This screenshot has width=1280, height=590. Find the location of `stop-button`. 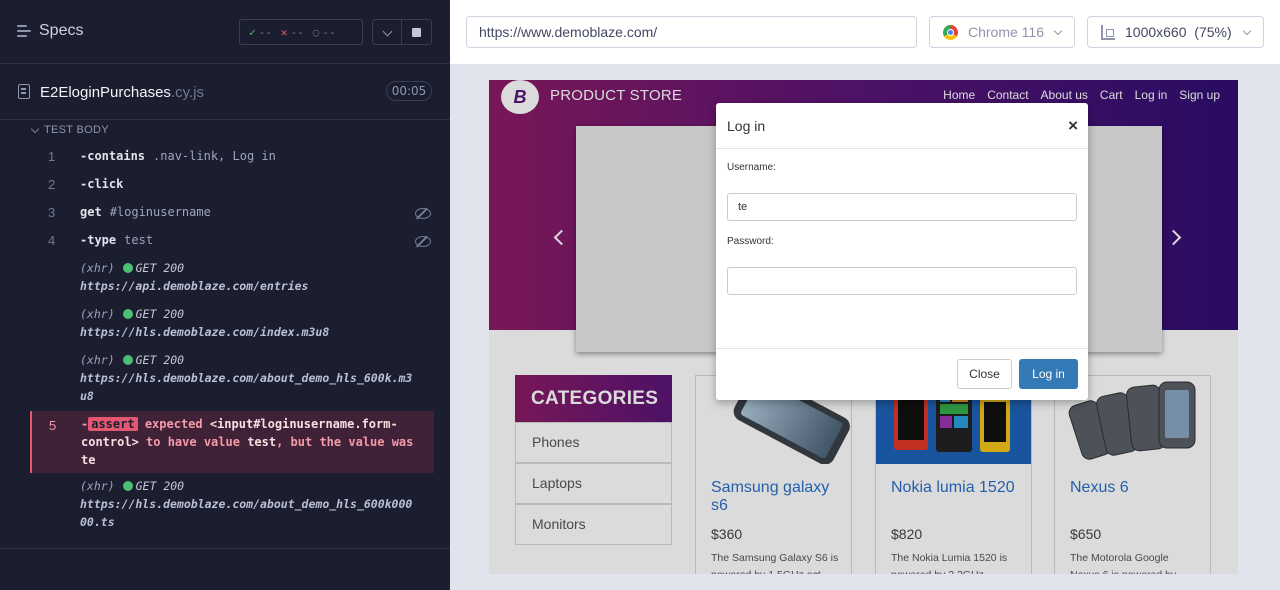

stop-button is located at coordinates (417, 32).